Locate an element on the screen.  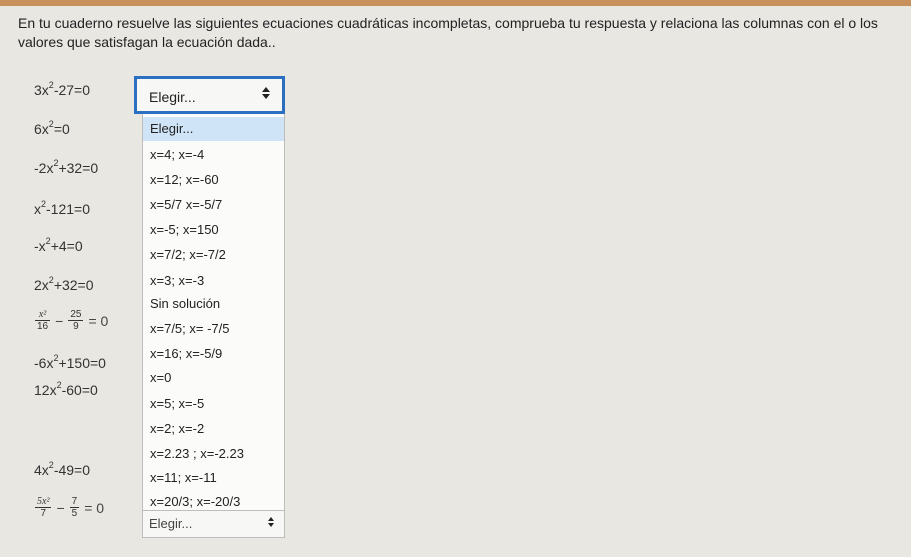
equation-1: 3x2-27=0 is located at coordinates (62, 89).